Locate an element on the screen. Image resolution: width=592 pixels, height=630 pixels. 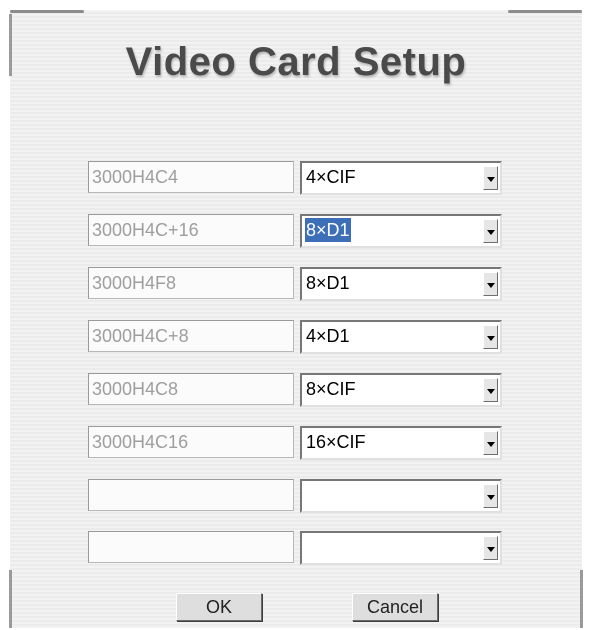
dialog-title: Video Card Setup is located at coordinates (296, 62).